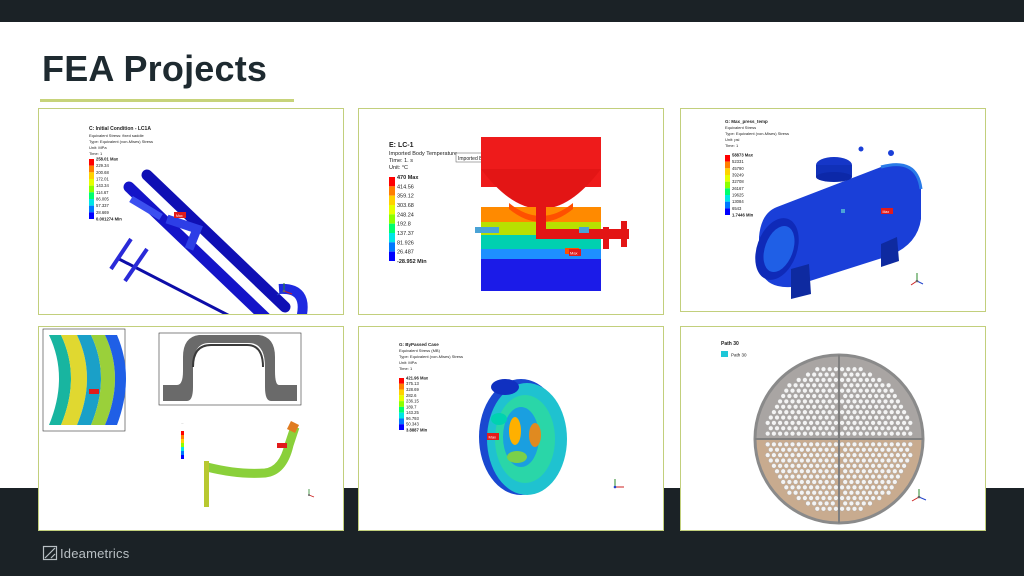  I want to click on scale-tick-label: 248.24, so click(405, 215).